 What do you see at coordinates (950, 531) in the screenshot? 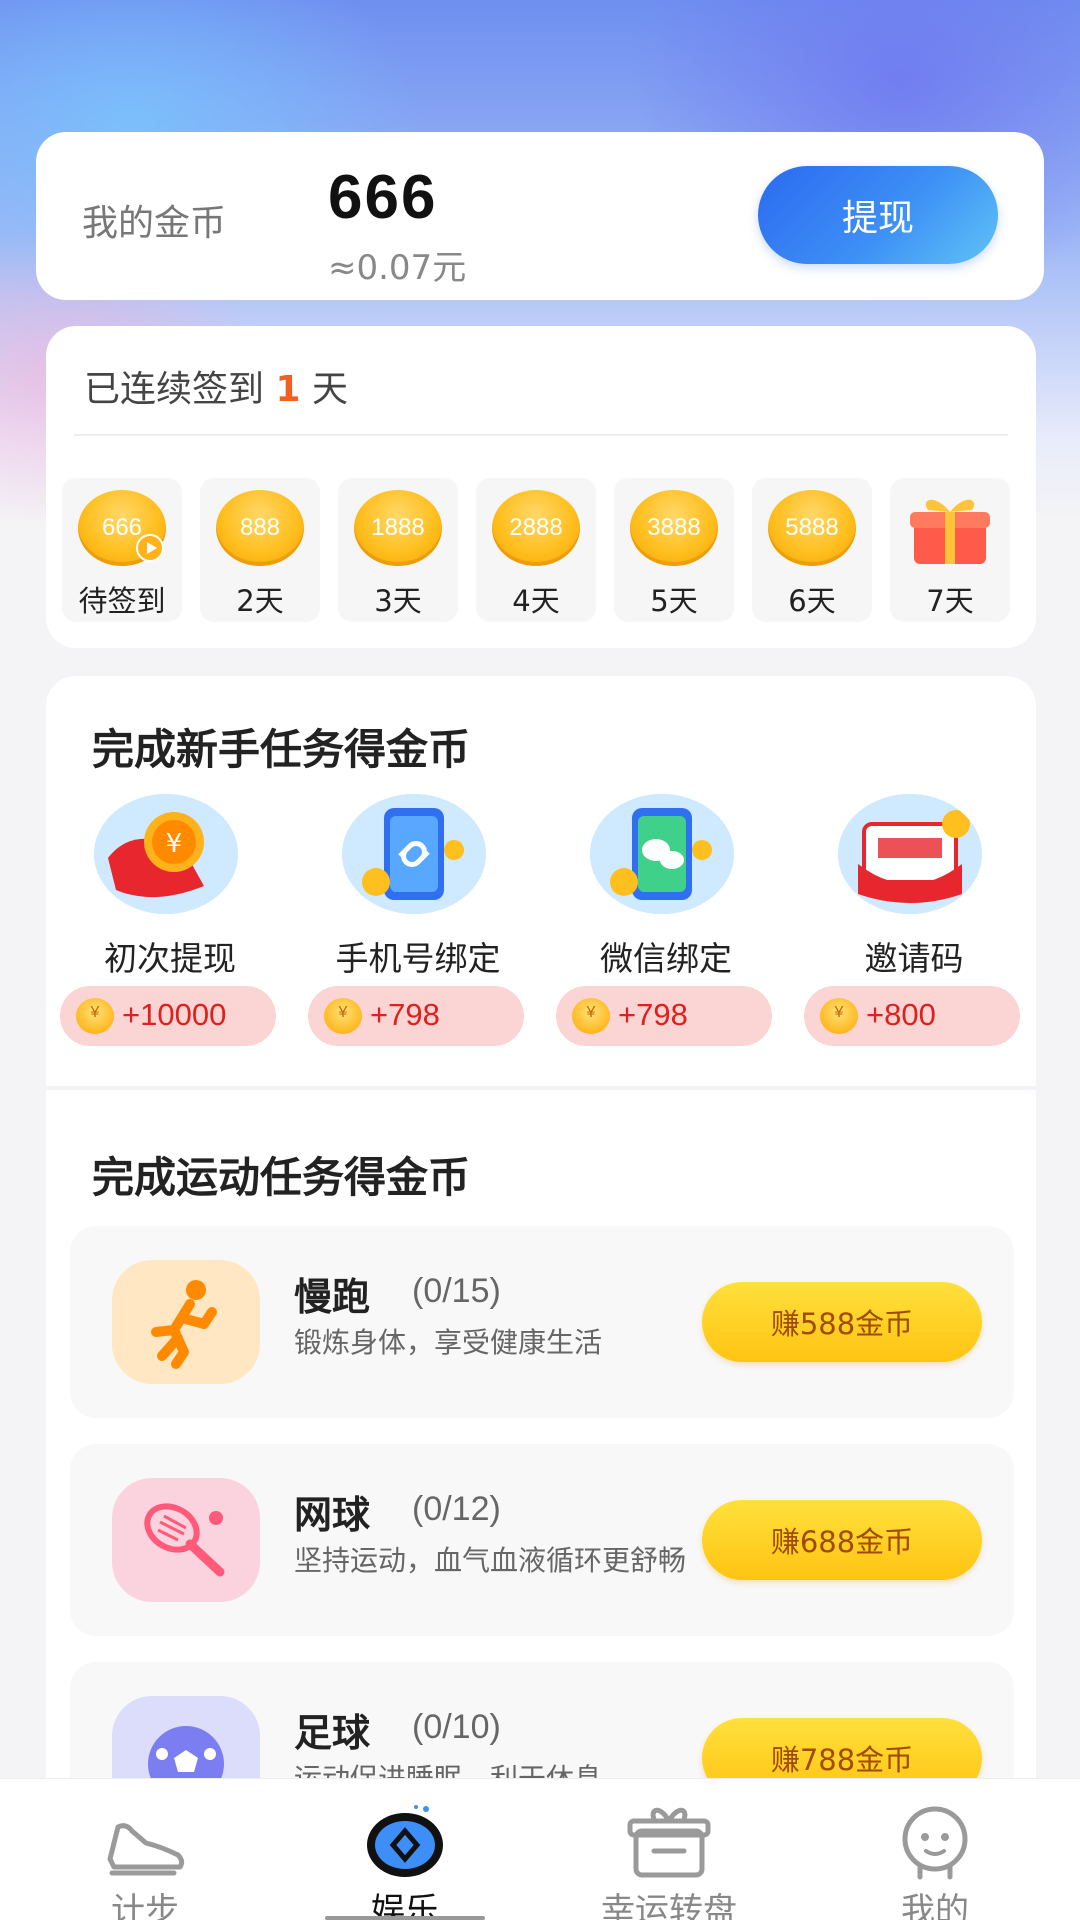
I see `gift-icon` at bounding box center [950, 531].